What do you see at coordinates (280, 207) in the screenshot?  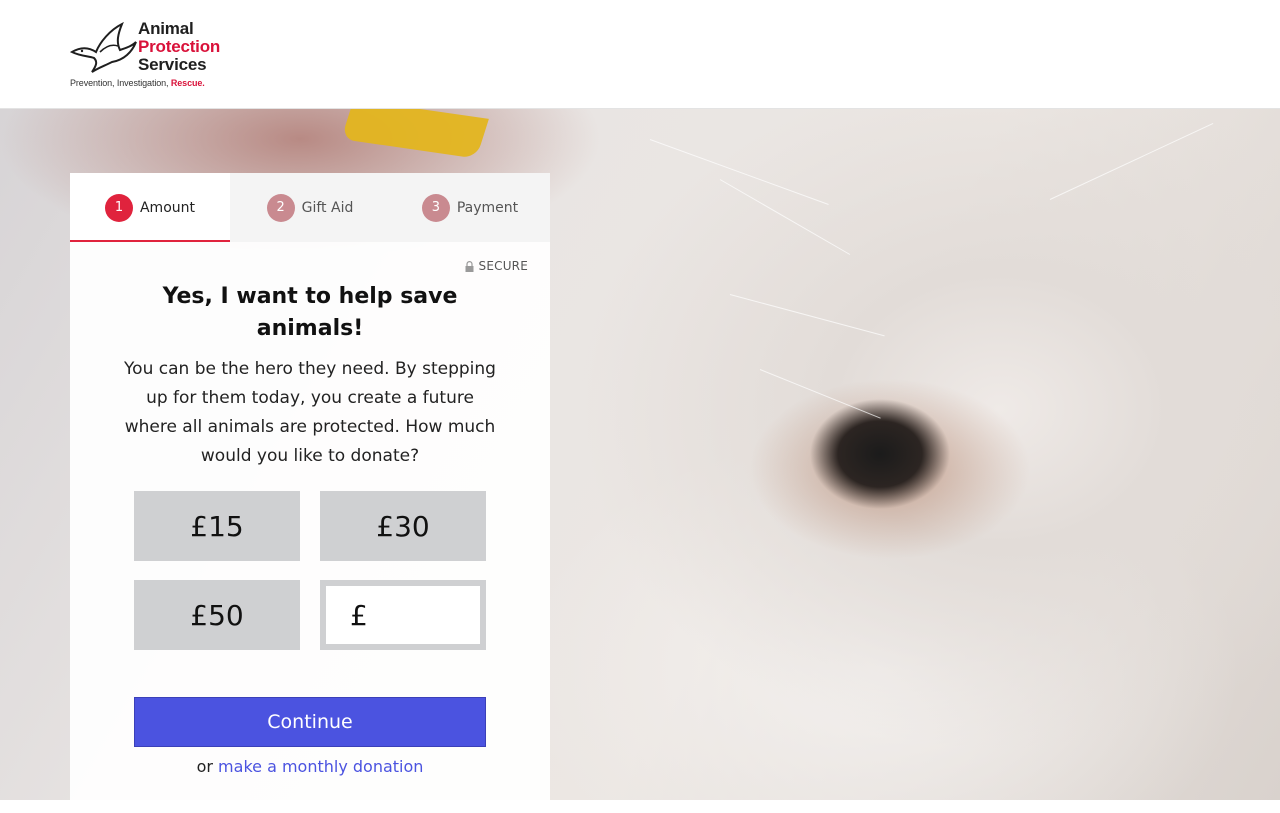 I see `step-number: 2` at bounding box center [280, 207].